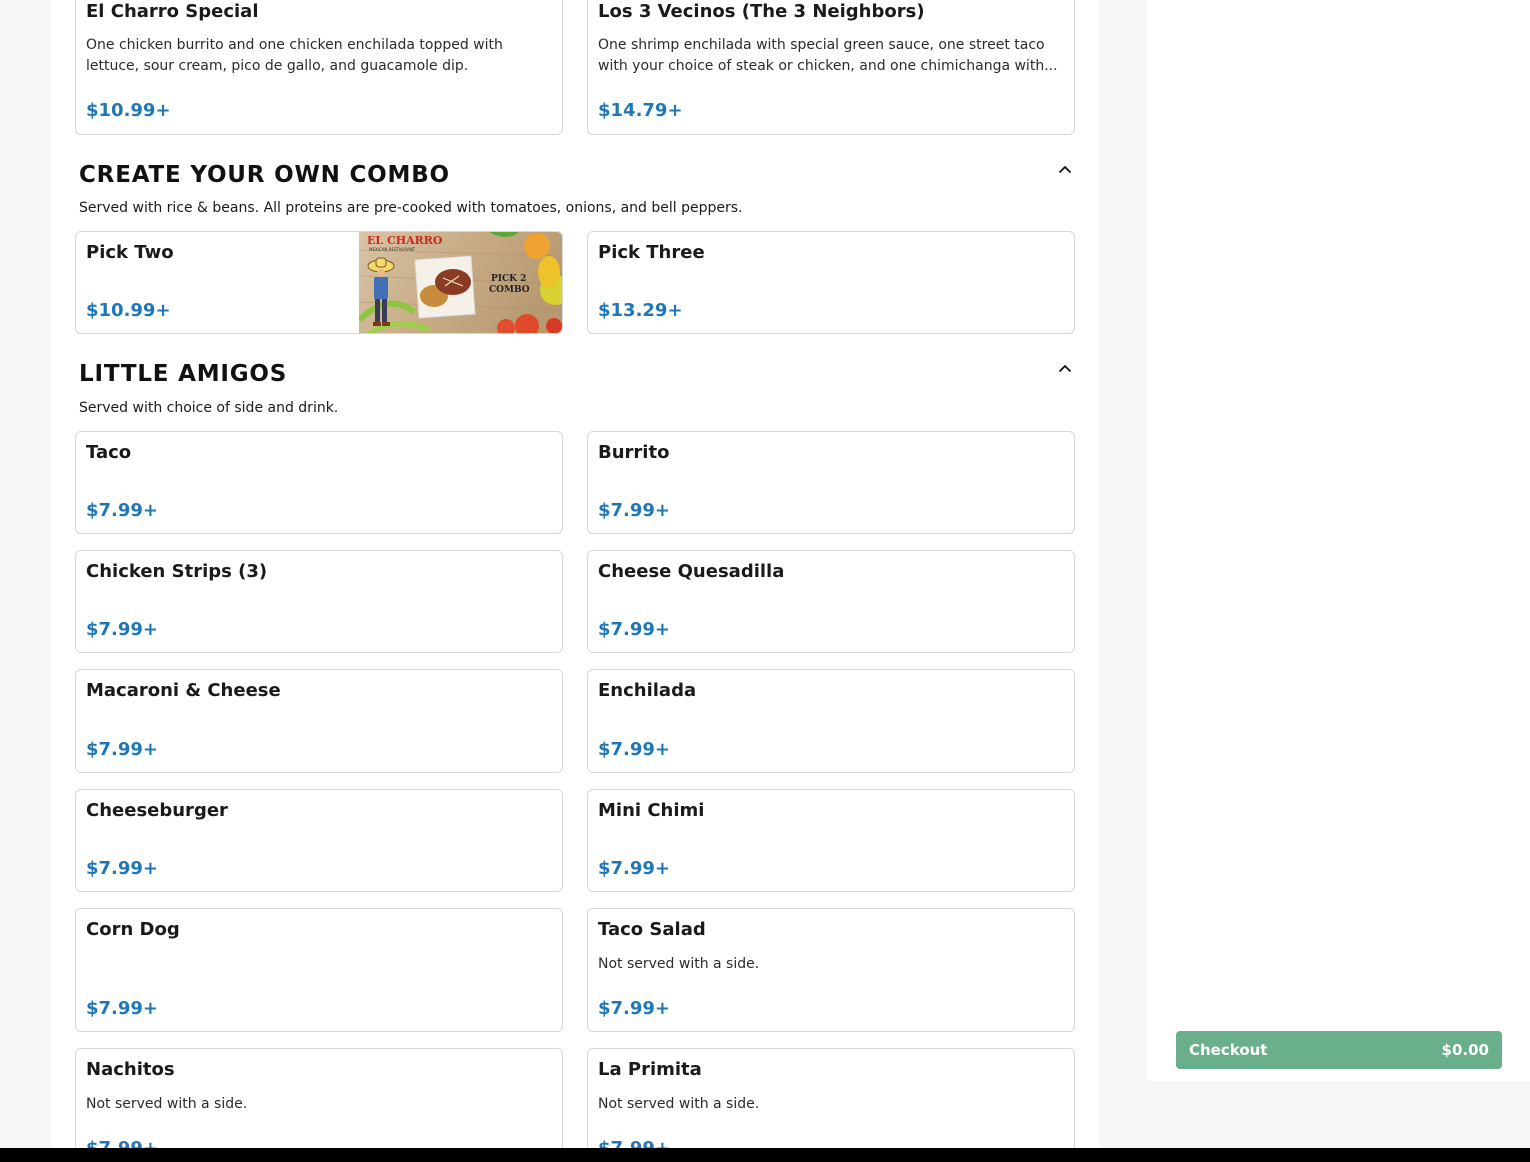  Describe the element at coordinates (133, 929) in the screenshot. I see `menu-item-name: Corn Dog` at that location.